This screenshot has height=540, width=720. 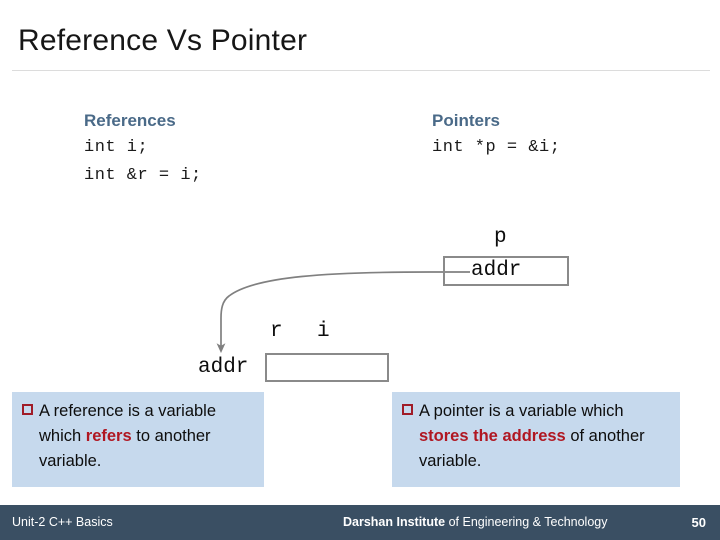 I want to click on references-code-line-1: int i;, so click(x=116, y=147).